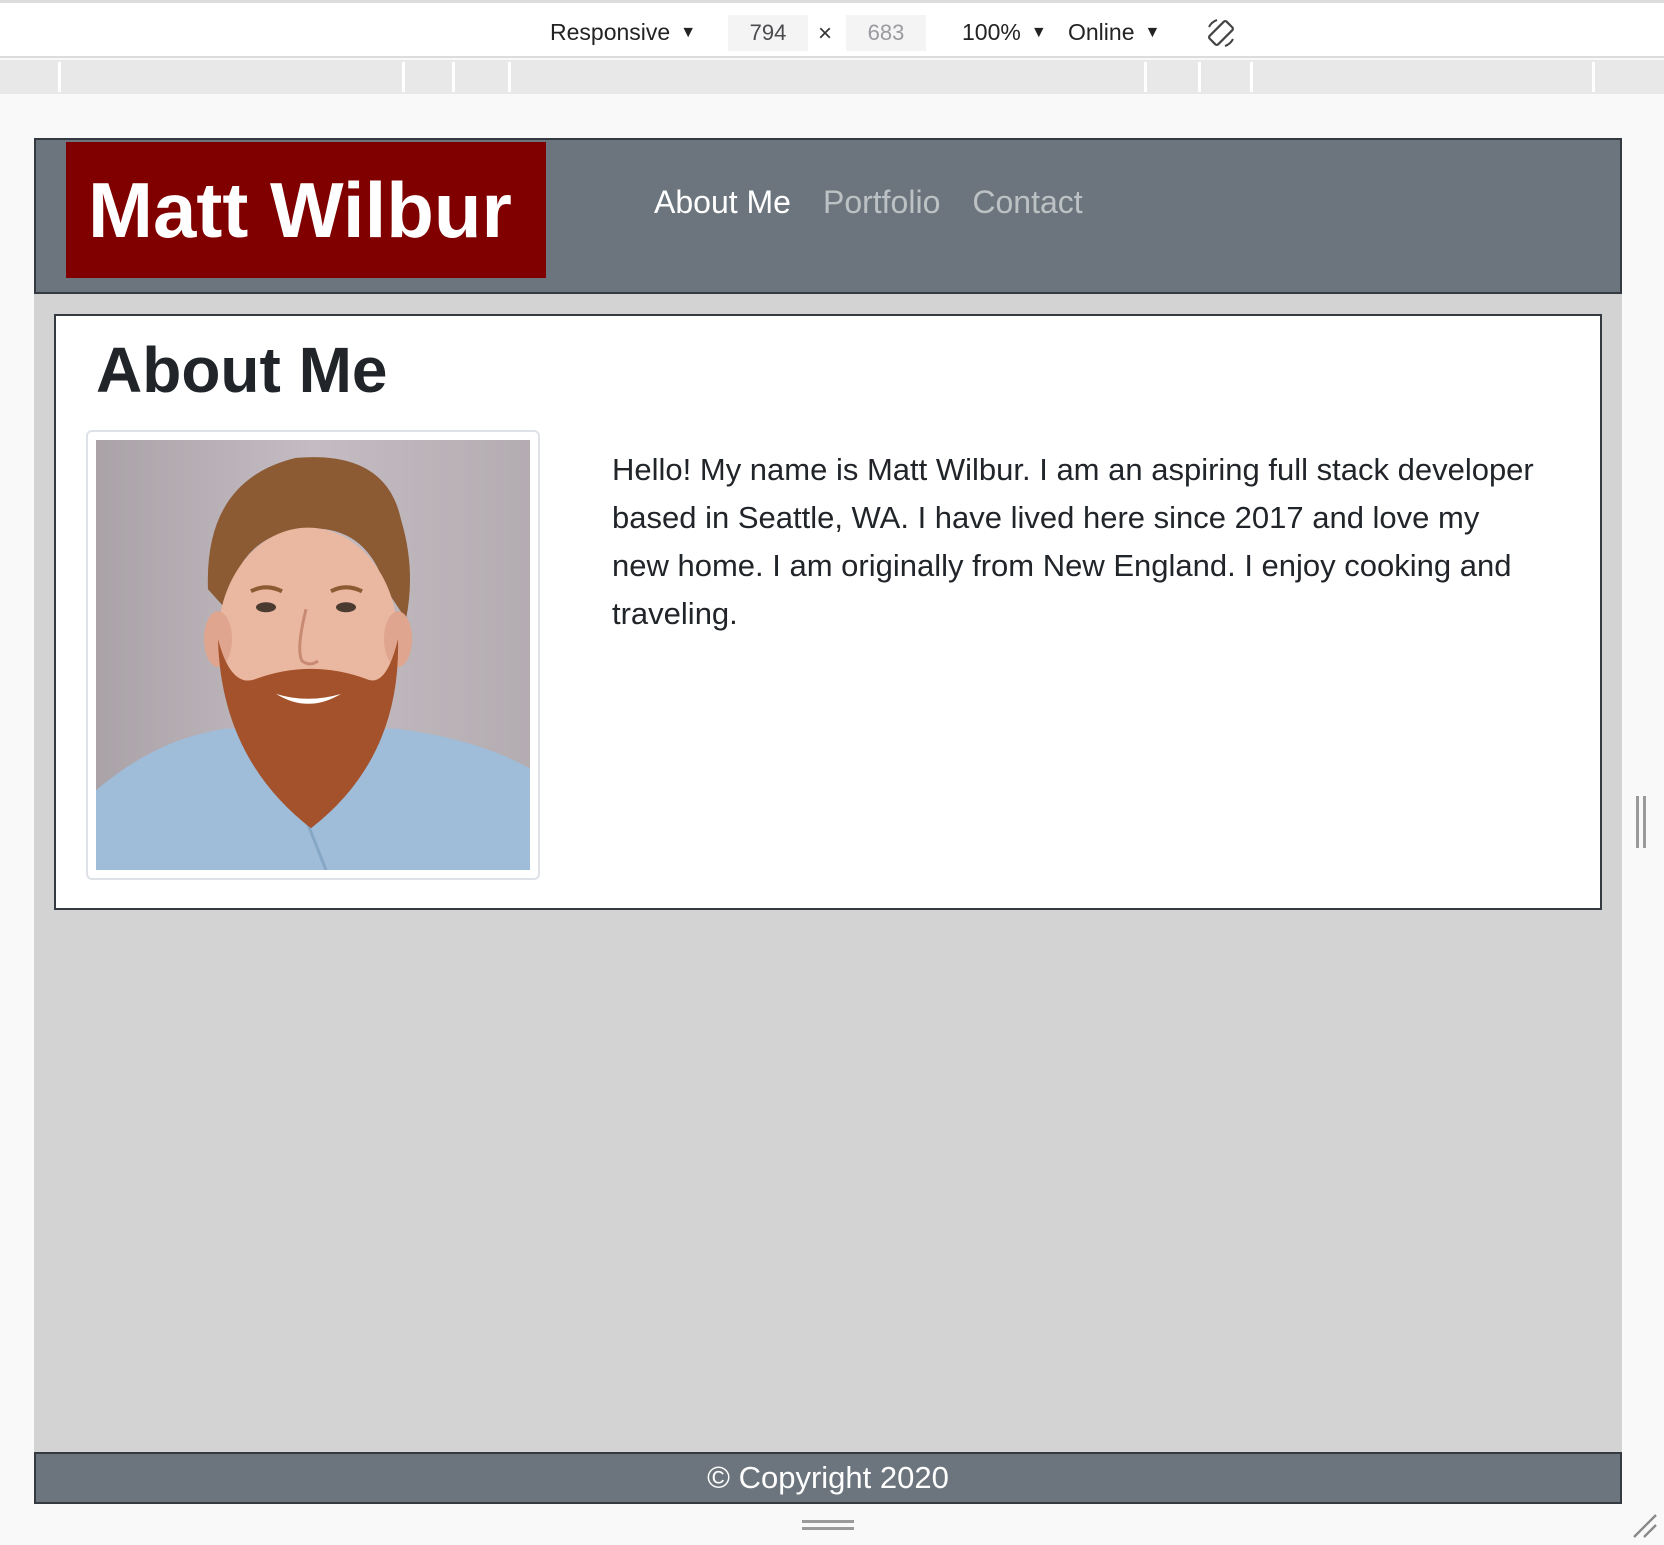 This screenshot has width=1664, height=1545. I want to click on navbar: Matt Wilbur About Me Portfolio Contact, so click(828, 216).